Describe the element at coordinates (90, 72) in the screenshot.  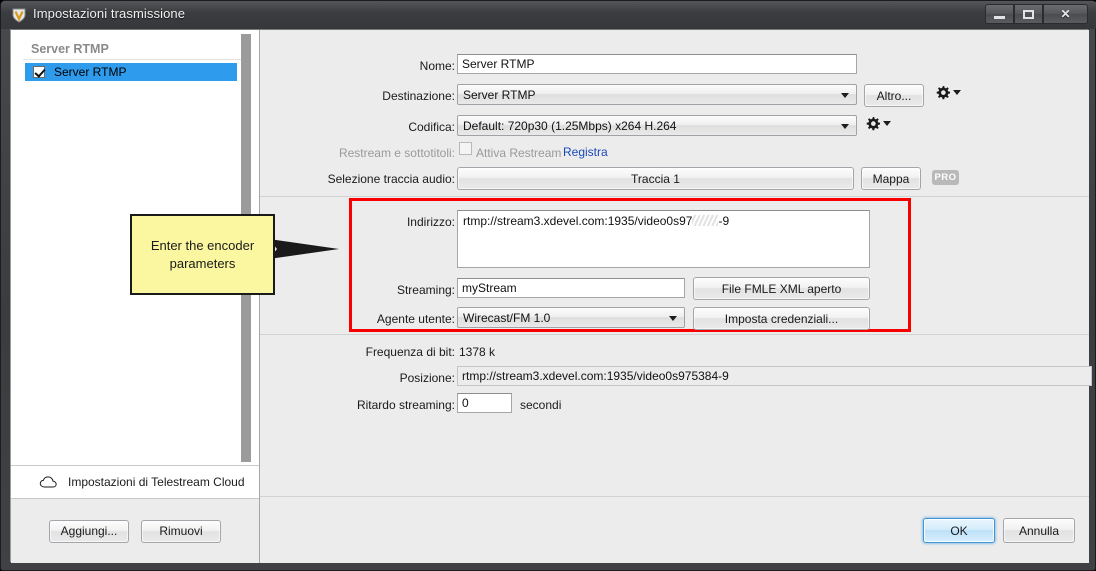
I see `sidebar-item-label: Server RTMP` at that location.